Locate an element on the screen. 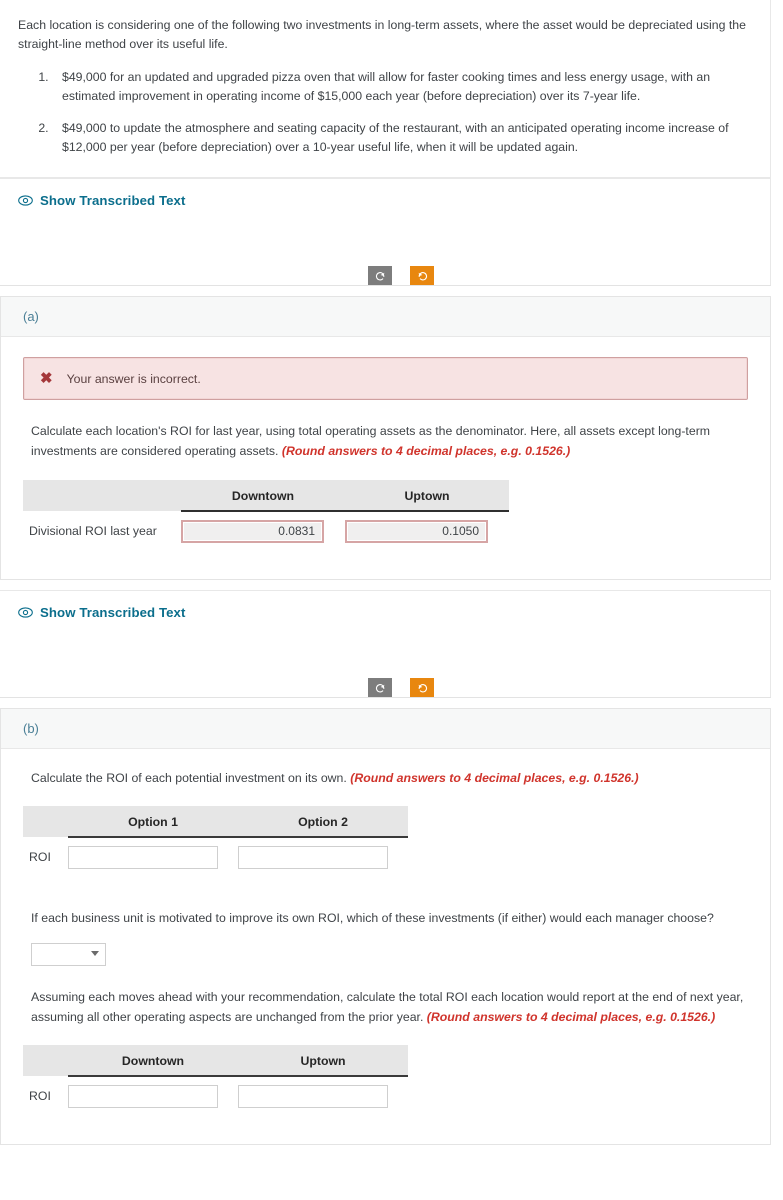 The width and height of the screenshot is (783, 1200). section-b-label: (b) is located at coordinates (385, 728).